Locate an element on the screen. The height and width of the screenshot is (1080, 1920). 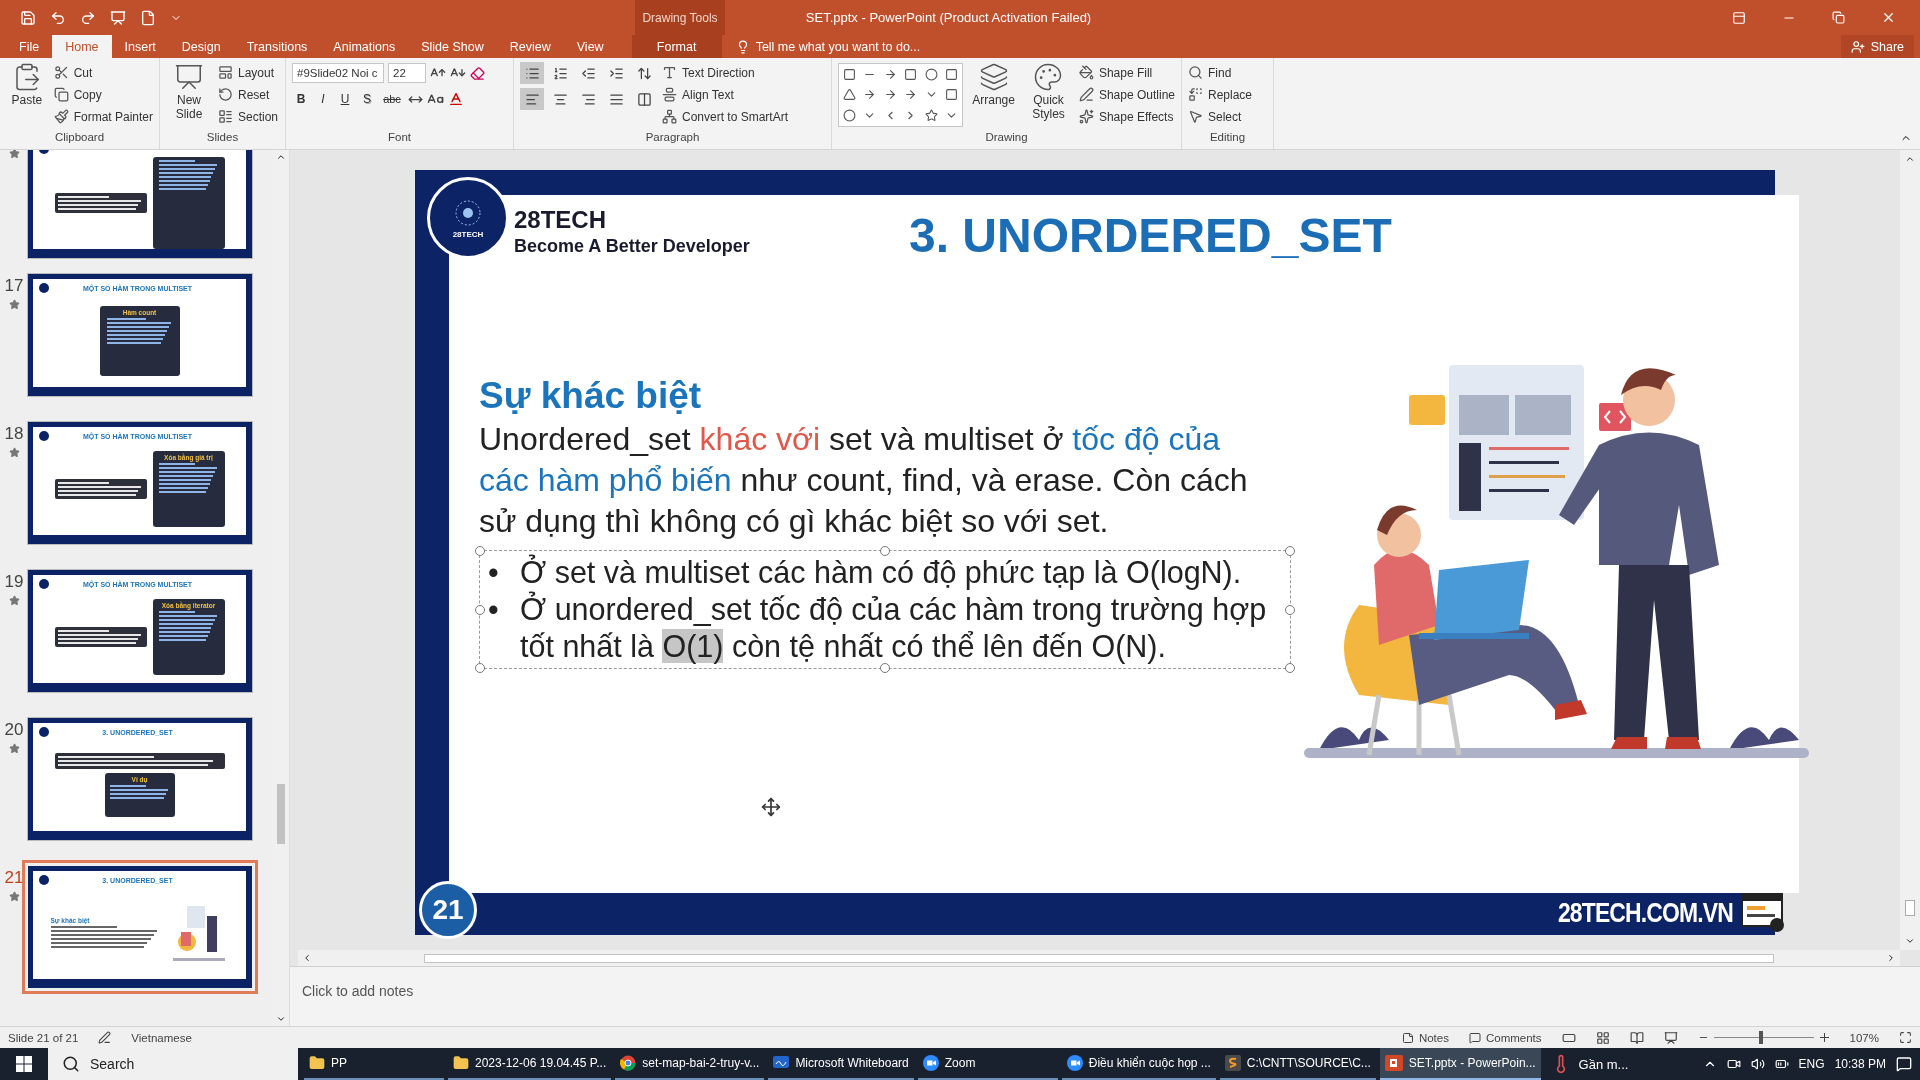
group-label: Editing is located at coordinates (1227, 138).